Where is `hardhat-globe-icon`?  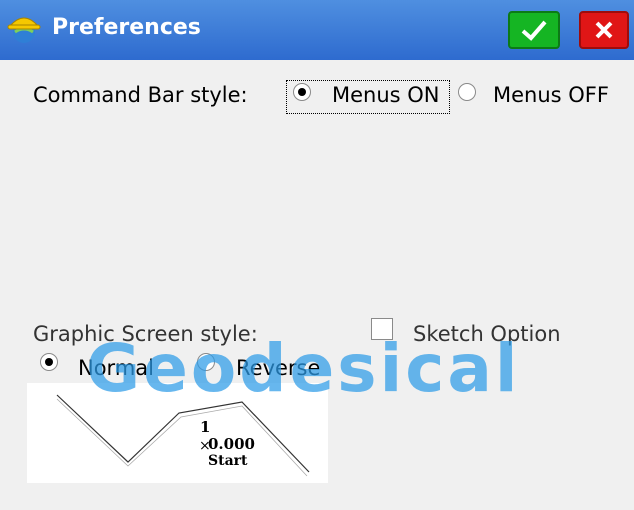 hardhat-globe-icon is located at coordinates (24, 30).